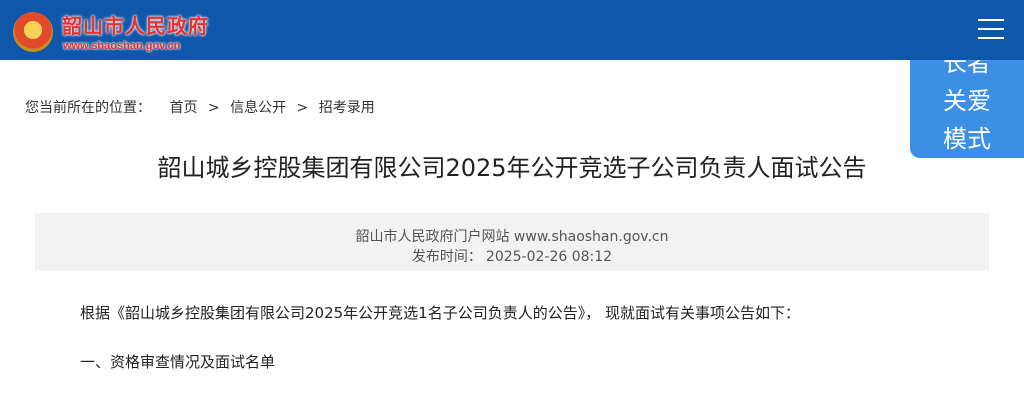 The height and width of the screenshot is (400, 1024). I want to click on breadcrumb: 您当前所在的位置： 首页 > 信息公开 > 招考录用, so click(200, 107).